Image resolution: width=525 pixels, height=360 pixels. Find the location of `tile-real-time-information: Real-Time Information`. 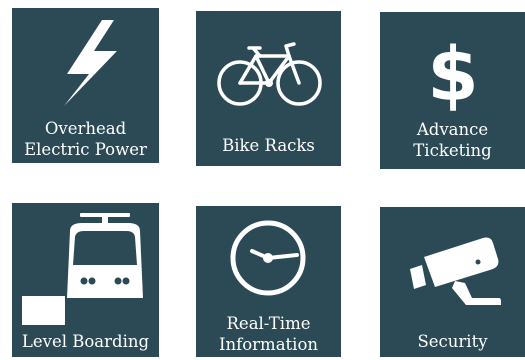

tile-real-time-information: Real-Time Information is located at coordinates (268, 281).